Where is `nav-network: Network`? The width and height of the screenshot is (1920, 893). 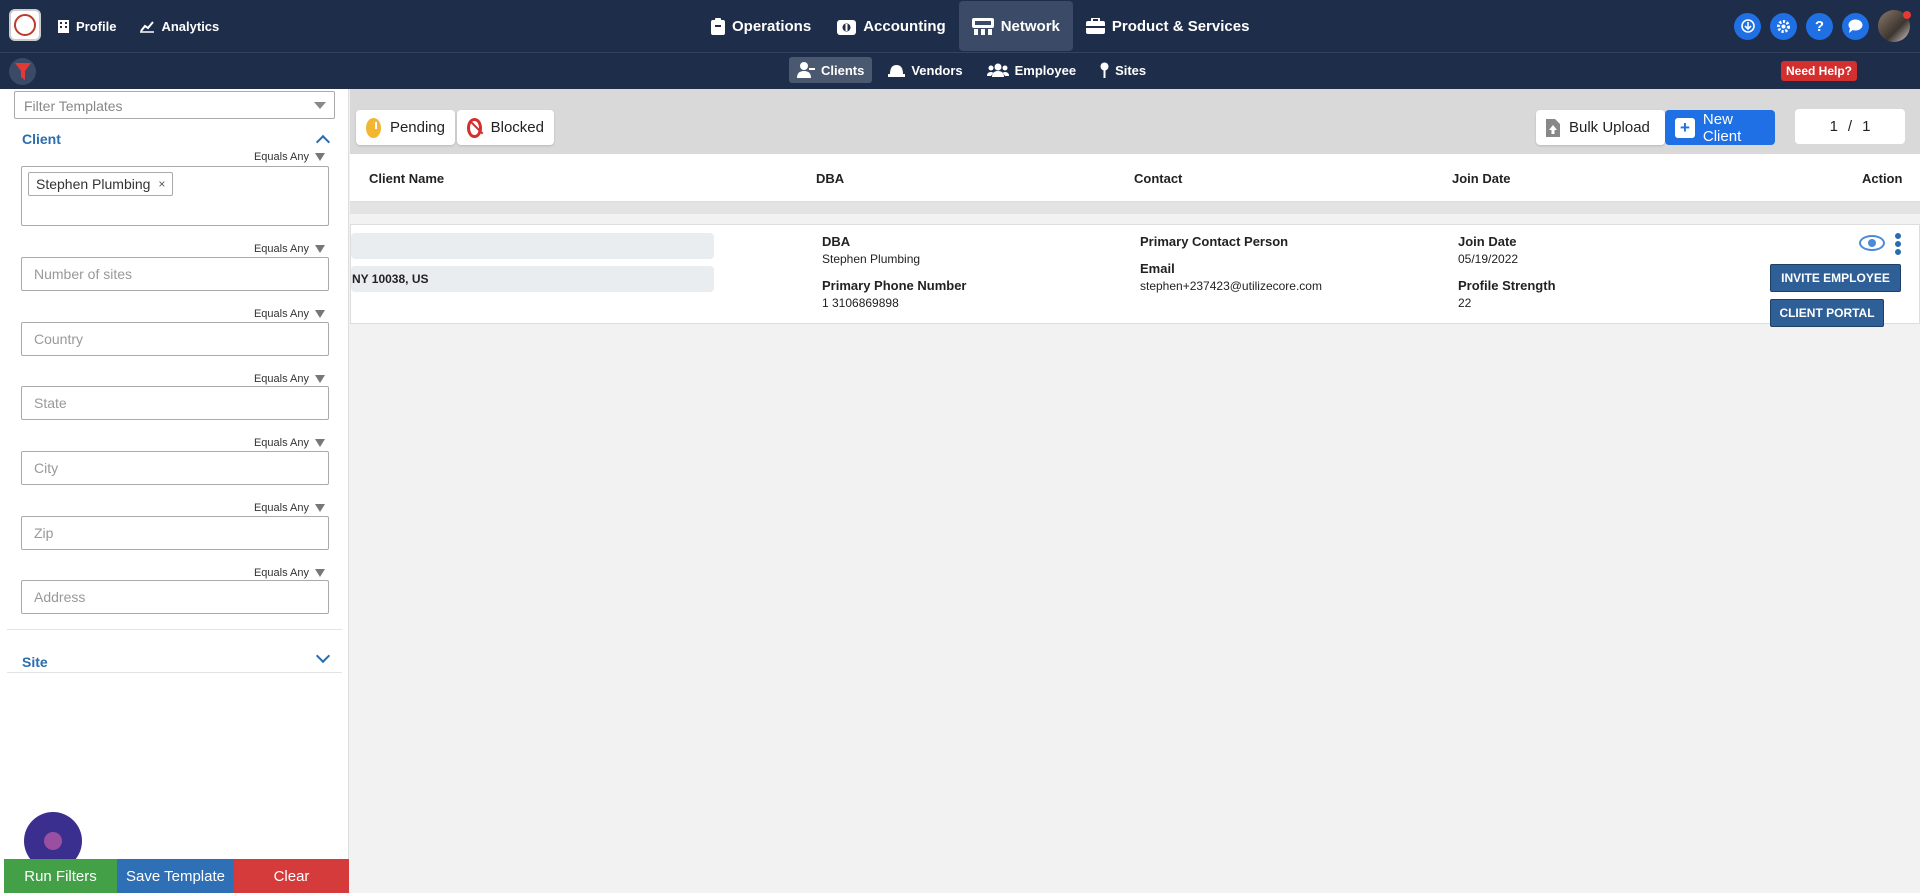
nav-network: Network is located at coordinates (1015, 26).